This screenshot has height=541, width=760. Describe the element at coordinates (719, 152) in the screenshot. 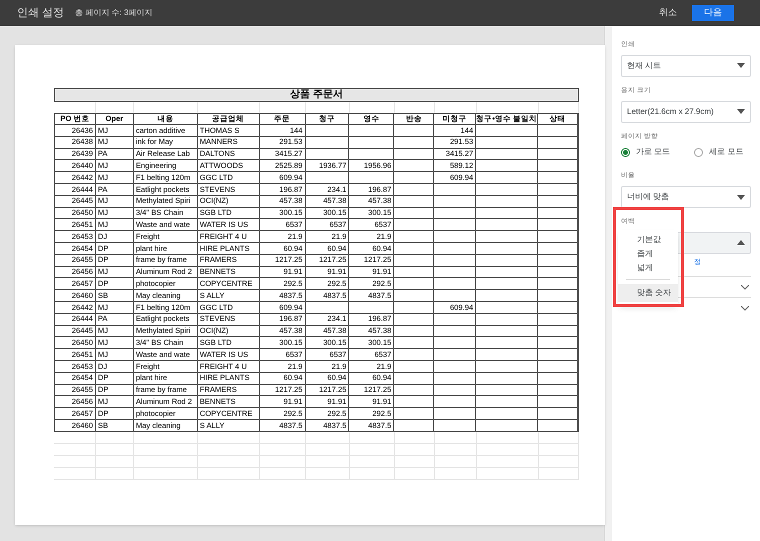

I see `radio-option: 세로 모드` at that location.